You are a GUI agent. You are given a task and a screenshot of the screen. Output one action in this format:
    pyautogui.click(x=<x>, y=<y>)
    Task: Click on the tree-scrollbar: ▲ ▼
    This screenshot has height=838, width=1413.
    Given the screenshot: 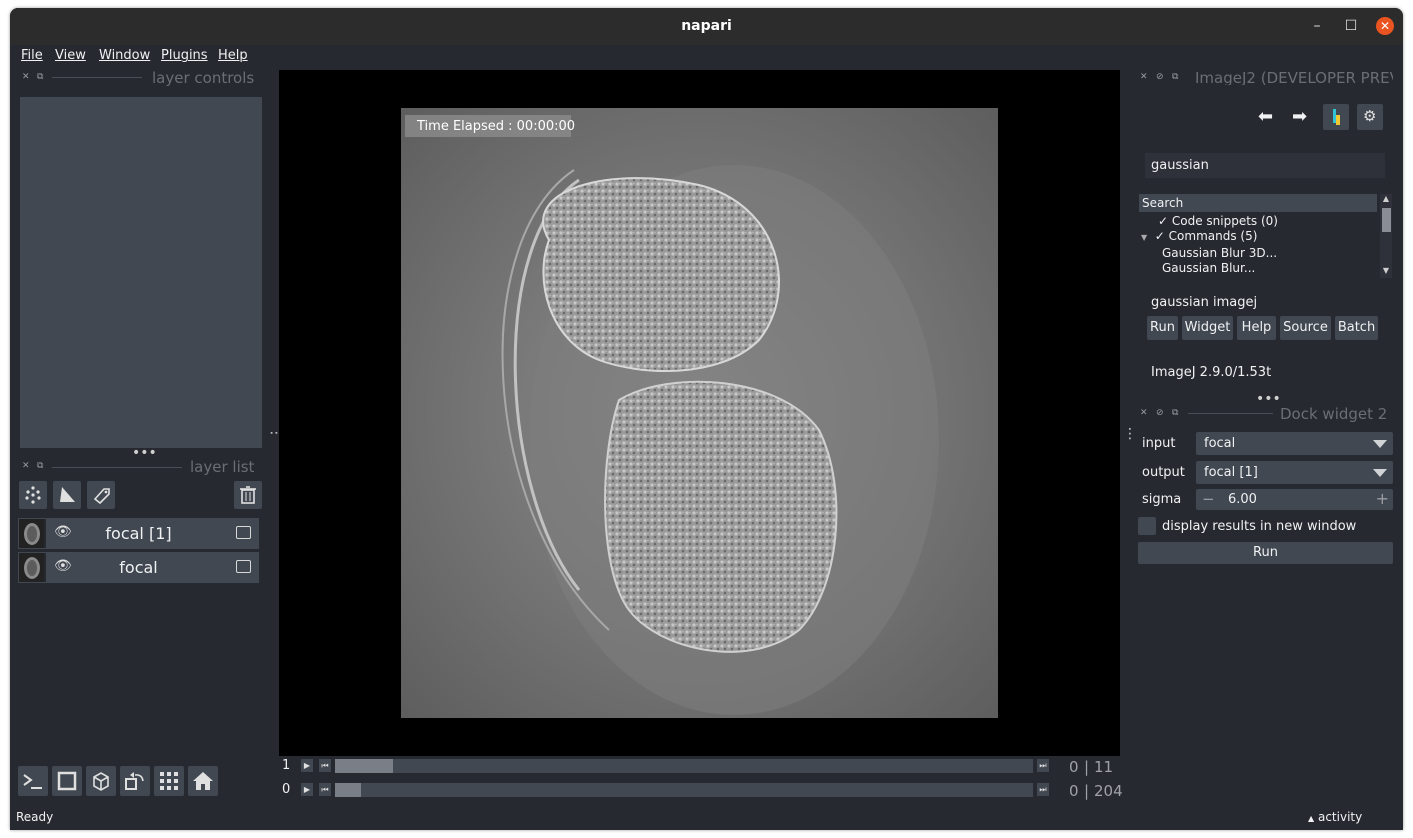 What is the action you would take?
    pyautogui.click(x=1386, y=236)
    